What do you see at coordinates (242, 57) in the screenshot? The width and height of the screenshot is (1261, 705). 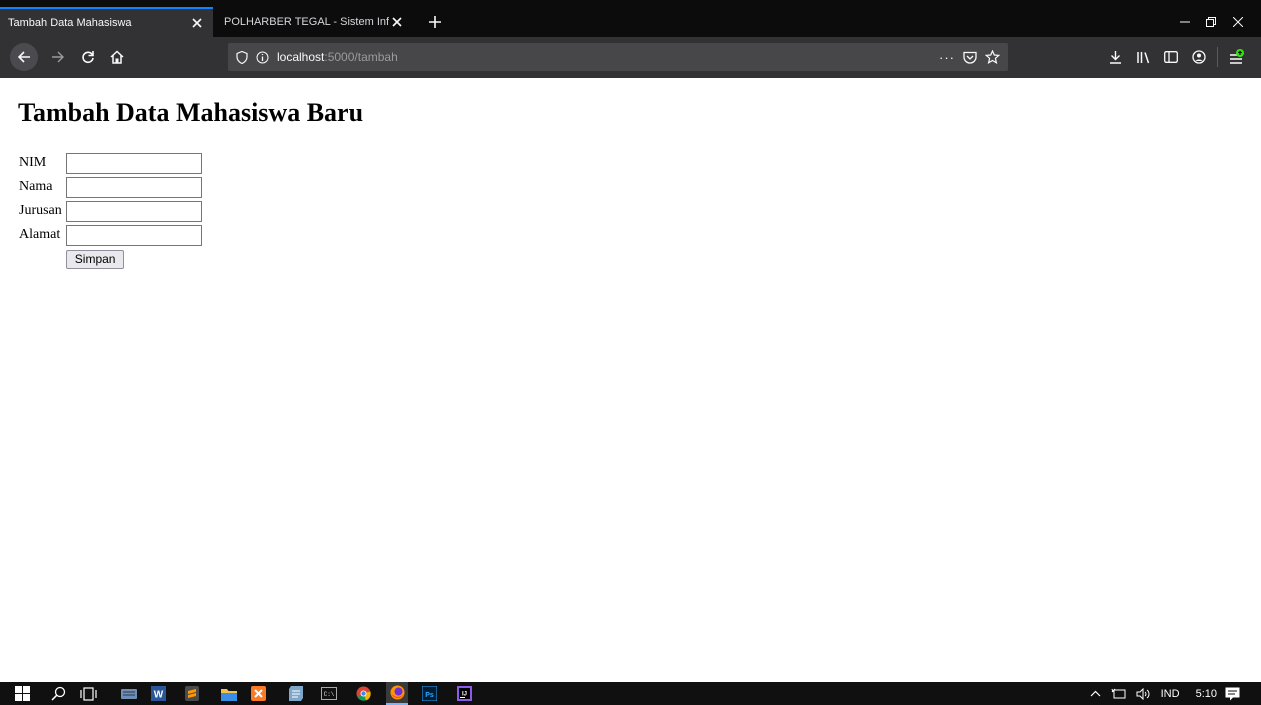 I see `tracking-shield-icon` at bounding box center [242, 57].